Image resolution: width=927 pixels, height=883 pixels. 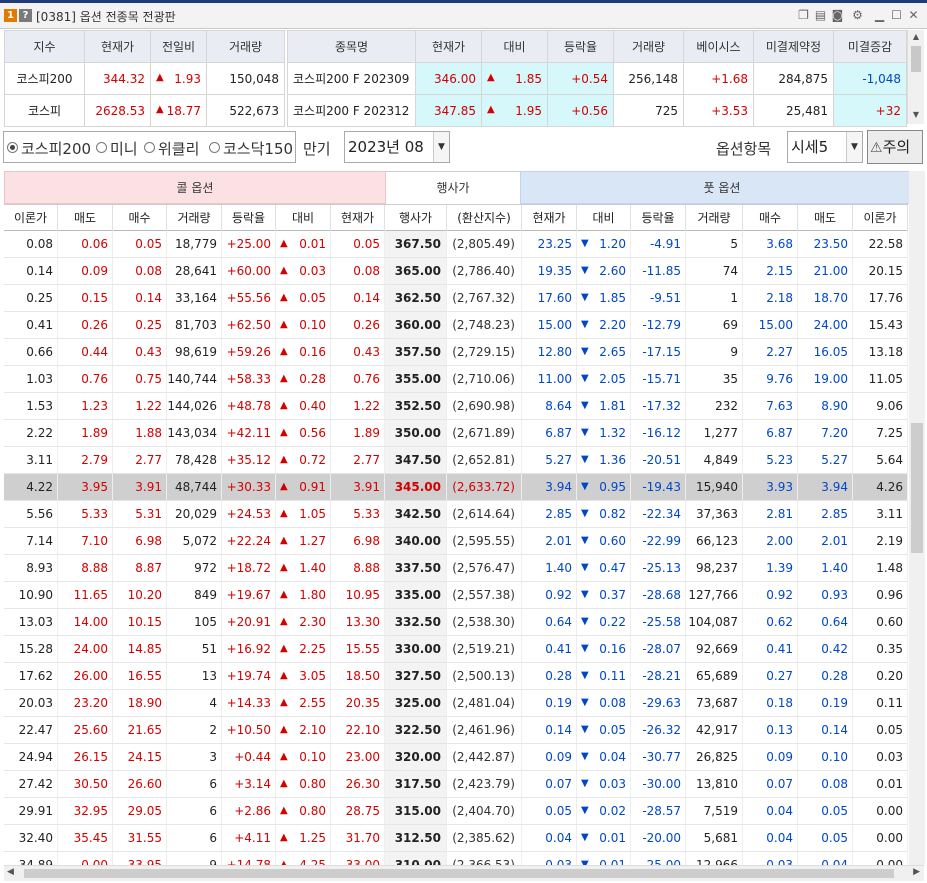 I want to click on col-put-price: 현재가, so click(x=549, y=218).